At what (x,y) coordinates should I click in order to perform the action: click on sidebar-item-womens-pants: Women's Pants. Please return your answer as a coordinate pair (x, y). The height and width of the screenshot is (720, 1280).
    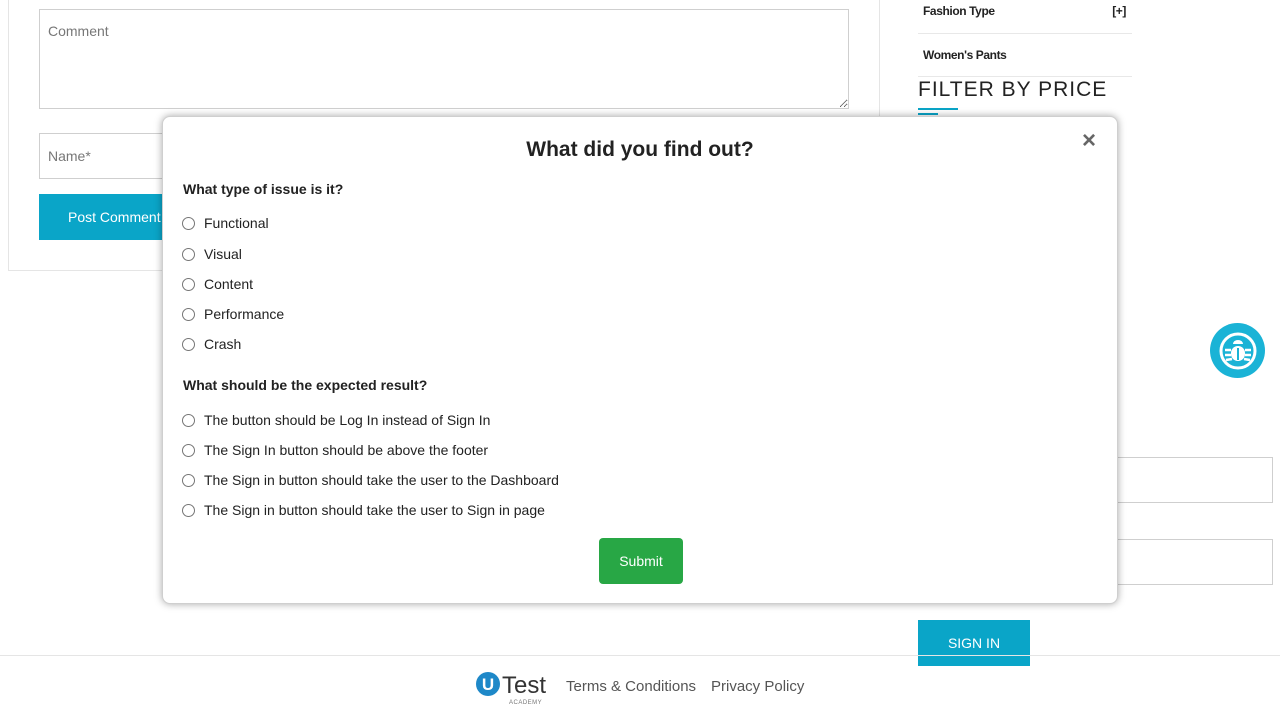
    Looking at the image, I should click on (1025, 55).